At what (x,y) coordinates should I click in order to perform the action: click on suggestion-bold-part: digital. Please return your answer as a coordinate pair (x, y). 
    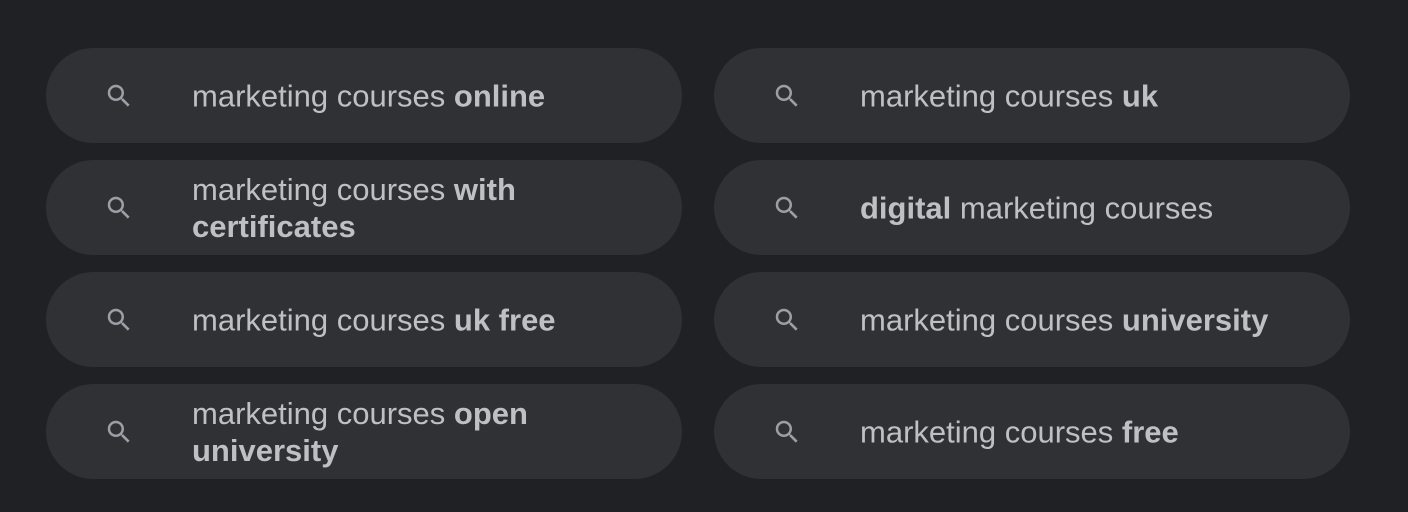
    Looking at the image, I should click on (906, 207).